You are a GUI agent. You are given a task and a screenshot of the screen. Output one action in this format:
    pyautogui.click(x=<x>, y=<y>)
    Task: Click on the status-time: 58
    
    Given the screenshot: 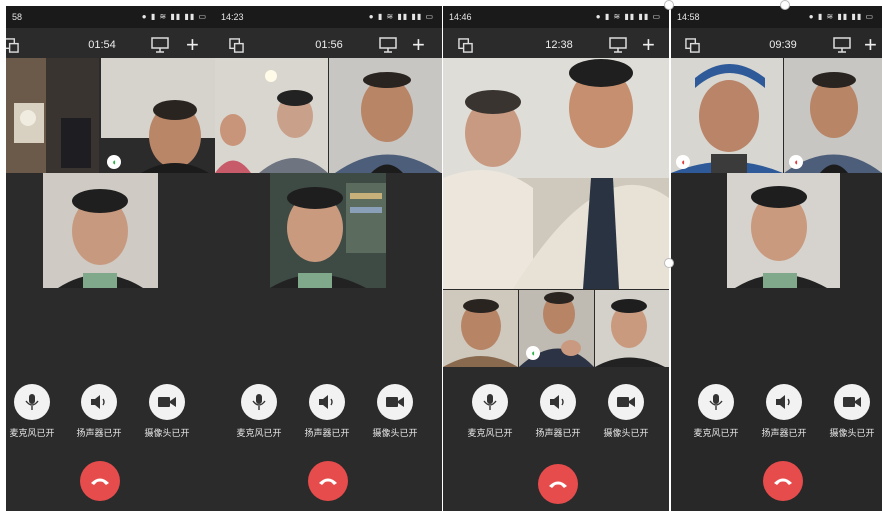 What is the action you would take?
    pyautogui.click(x=17, y=17)
    